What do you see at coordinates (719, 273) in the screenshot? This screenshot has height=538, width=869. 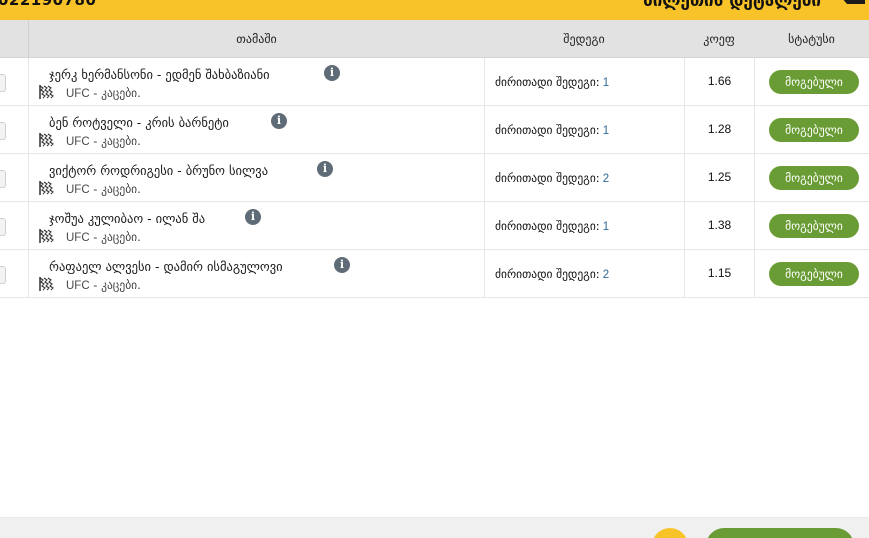 I see `odds-value: 1.15` at bounding box center [719, 273].